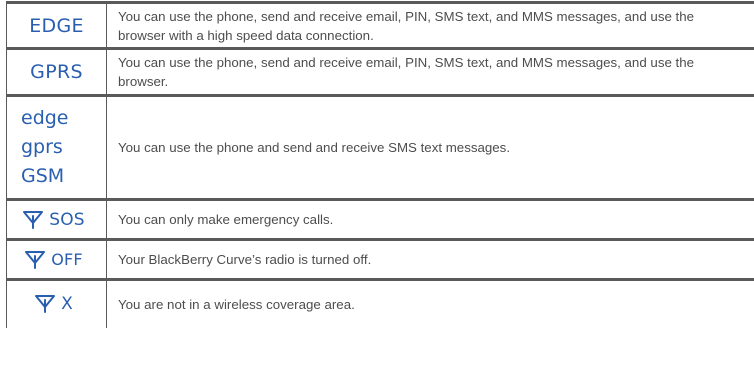  I want to click on indicator-cell: GPRS, so click(56, 71).